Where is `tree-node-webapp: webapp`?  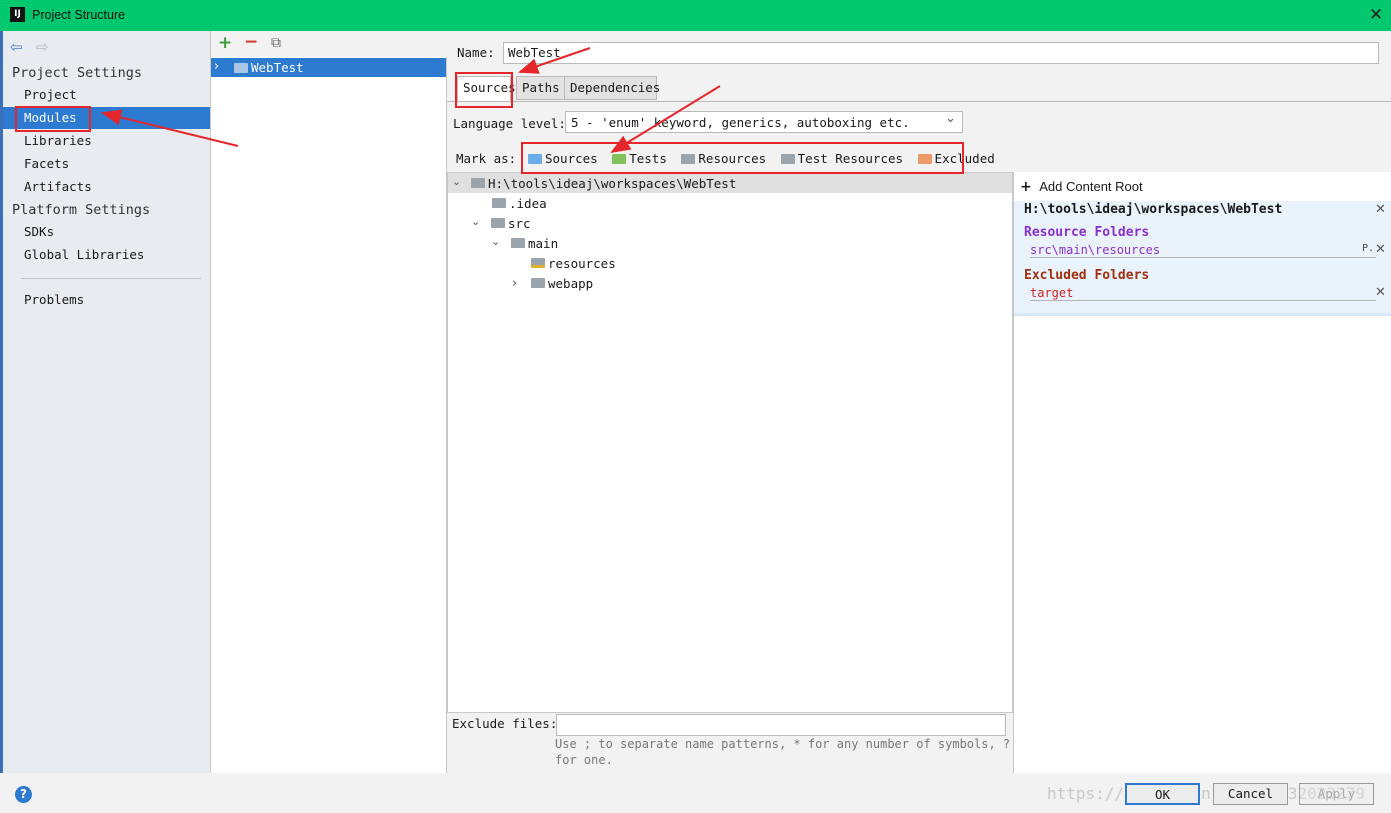 tree-node-webapp: webapp is located at coordinates (570, 283).